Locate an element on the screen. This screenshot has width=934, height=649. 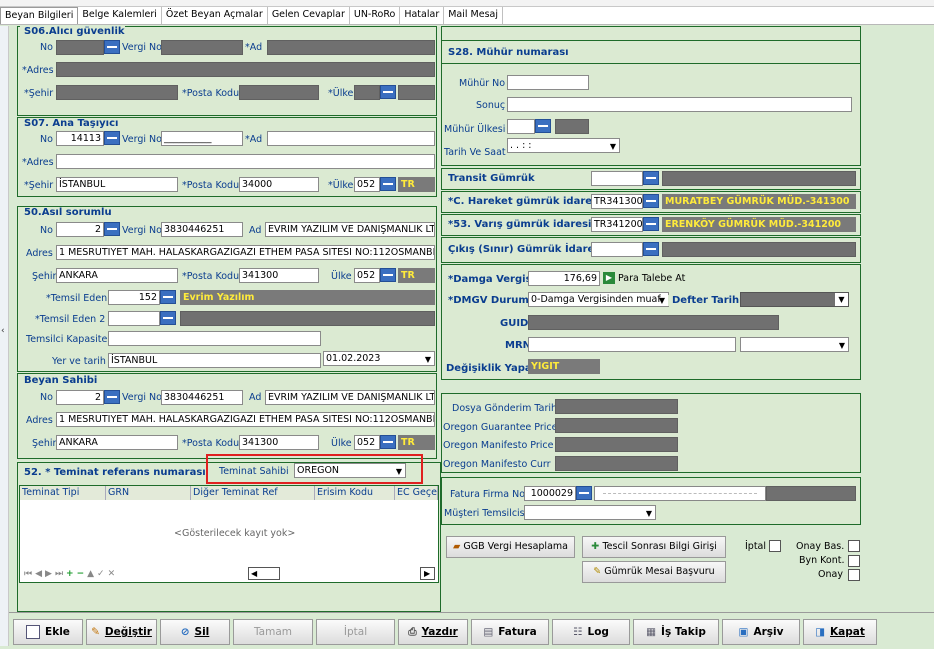
s07-posta-input: 34000 is located at coordinates (279, 184).